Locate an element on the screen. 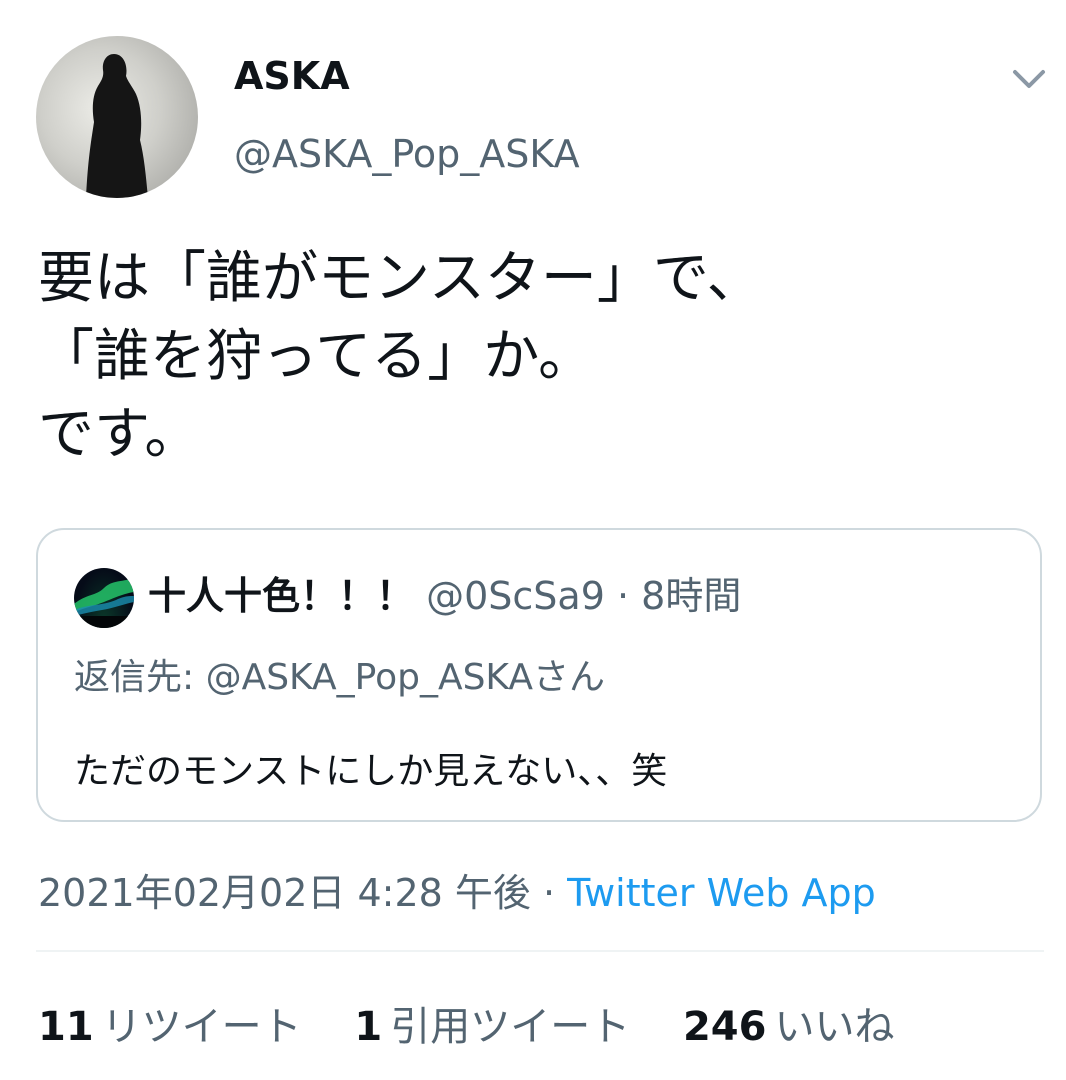  tweet-datetime: 2021年02月02日 4:28 午後 is located at coordinates (284, 893).